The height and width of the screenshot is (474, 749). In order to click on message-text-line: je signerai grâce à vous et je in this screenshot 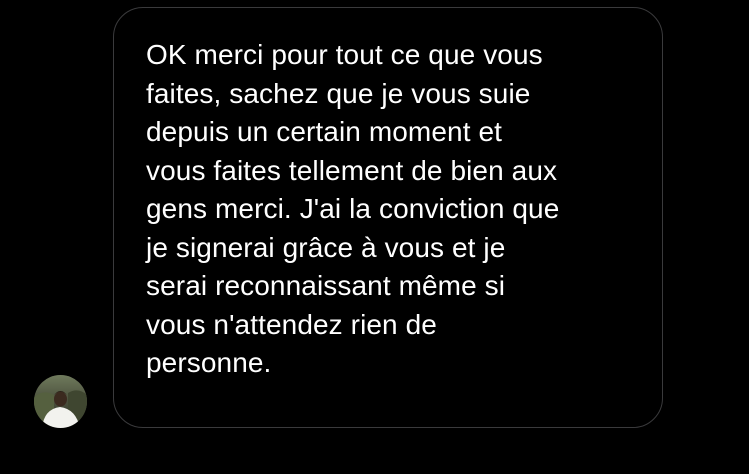, I will do `click(326, 247)`.